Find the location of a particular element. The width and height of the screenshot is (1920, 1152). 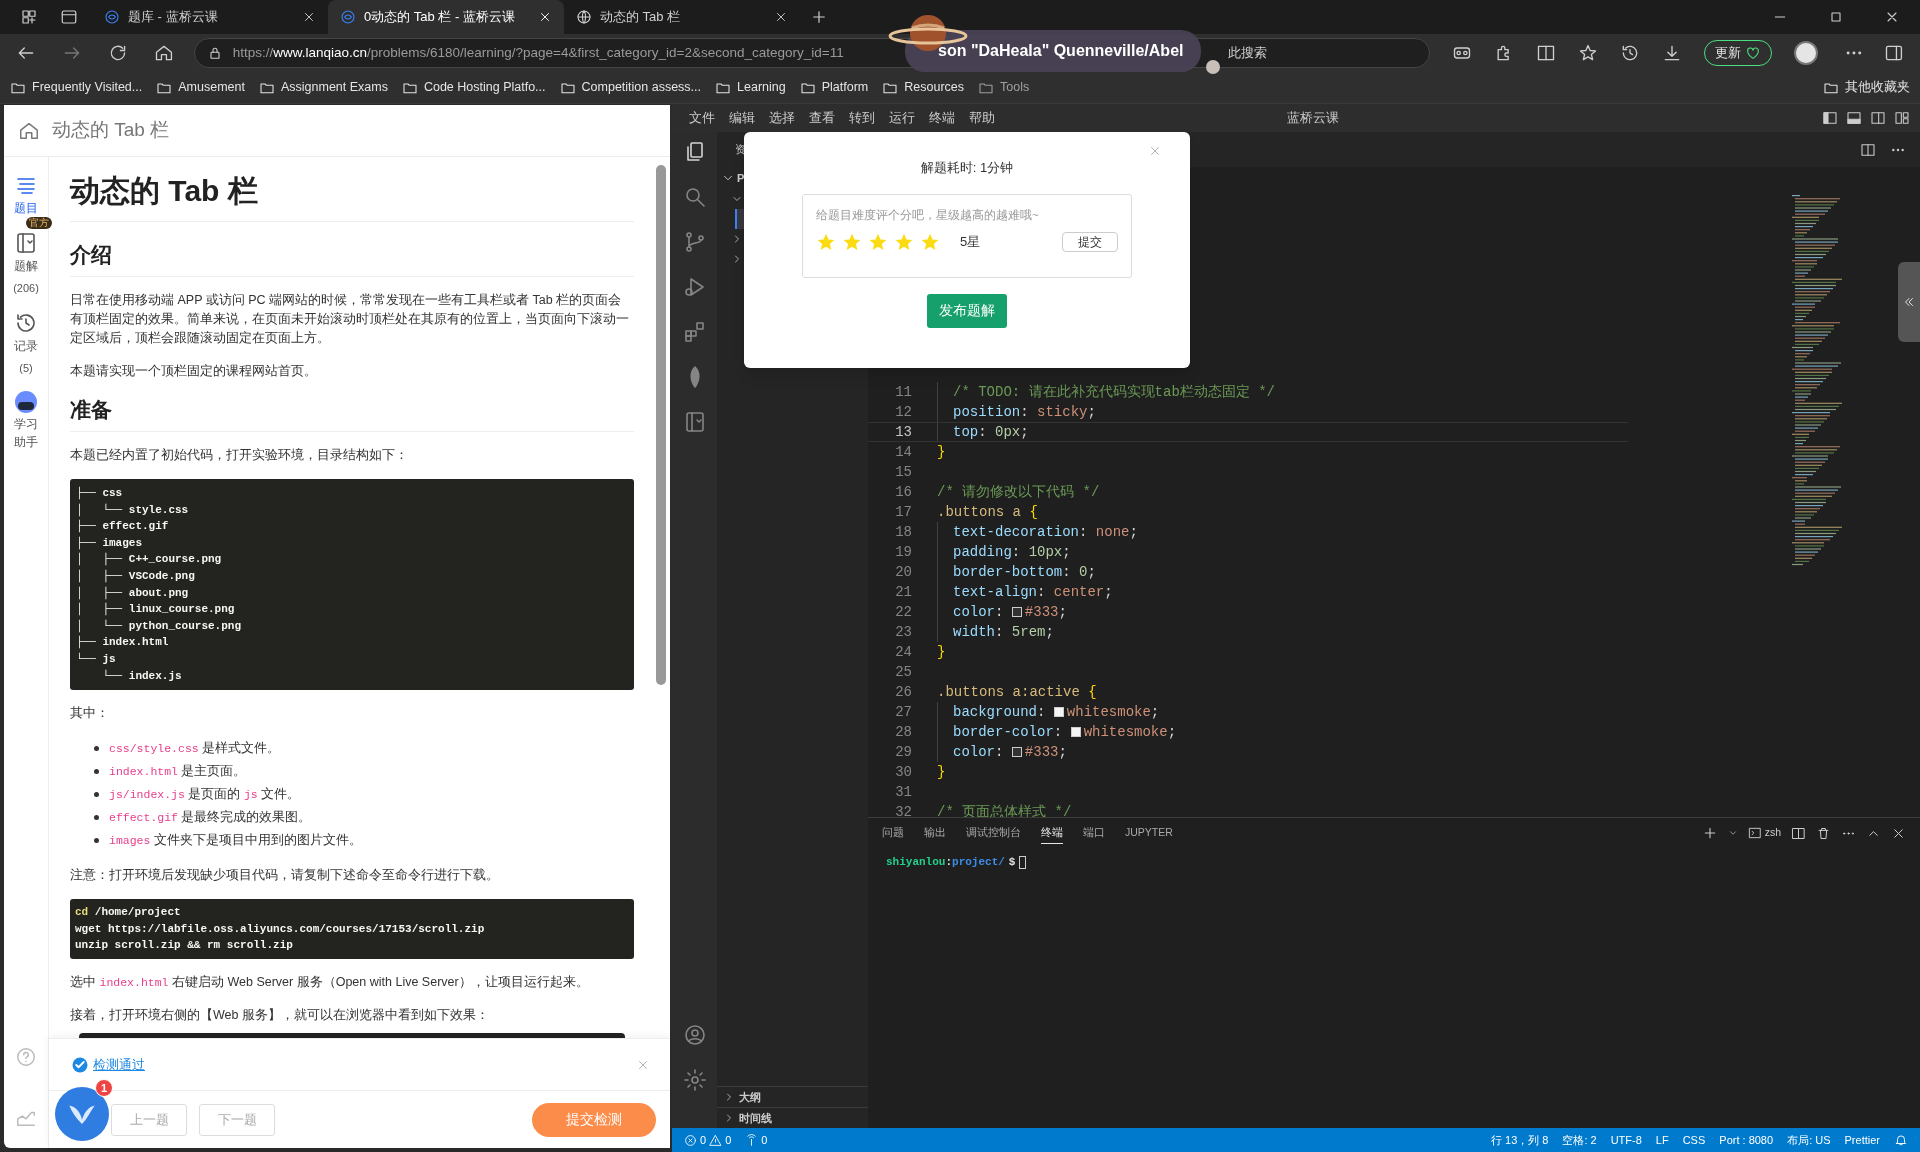

line-number: 14 is located at coordinates (903, 452).